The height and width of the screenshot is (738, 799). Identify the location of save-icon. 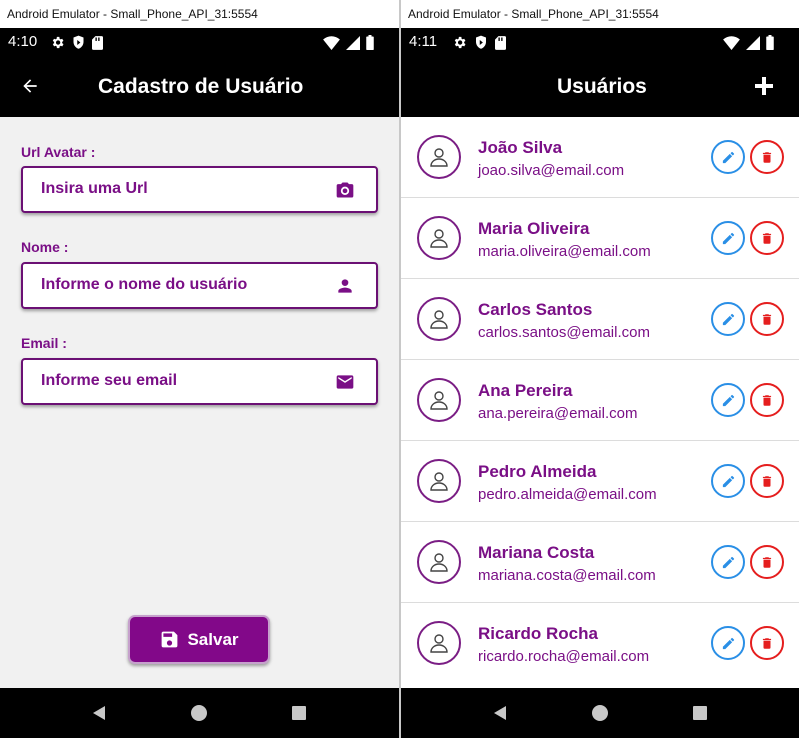
(170, 639).